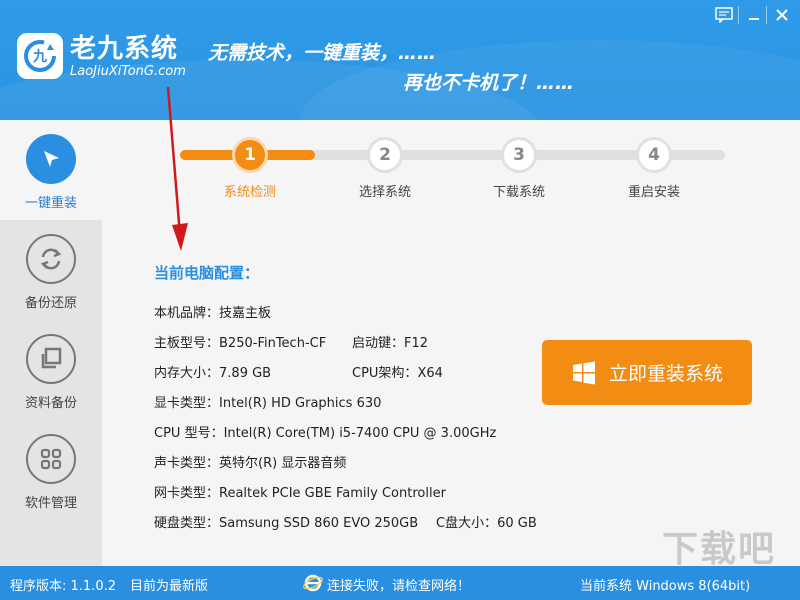 The width and height of the screenshot is (800, 600). What do you see at coordinates (583, 372) in the screenshot?
I see `windows-logo-icon` at bounding box center [583, 372].